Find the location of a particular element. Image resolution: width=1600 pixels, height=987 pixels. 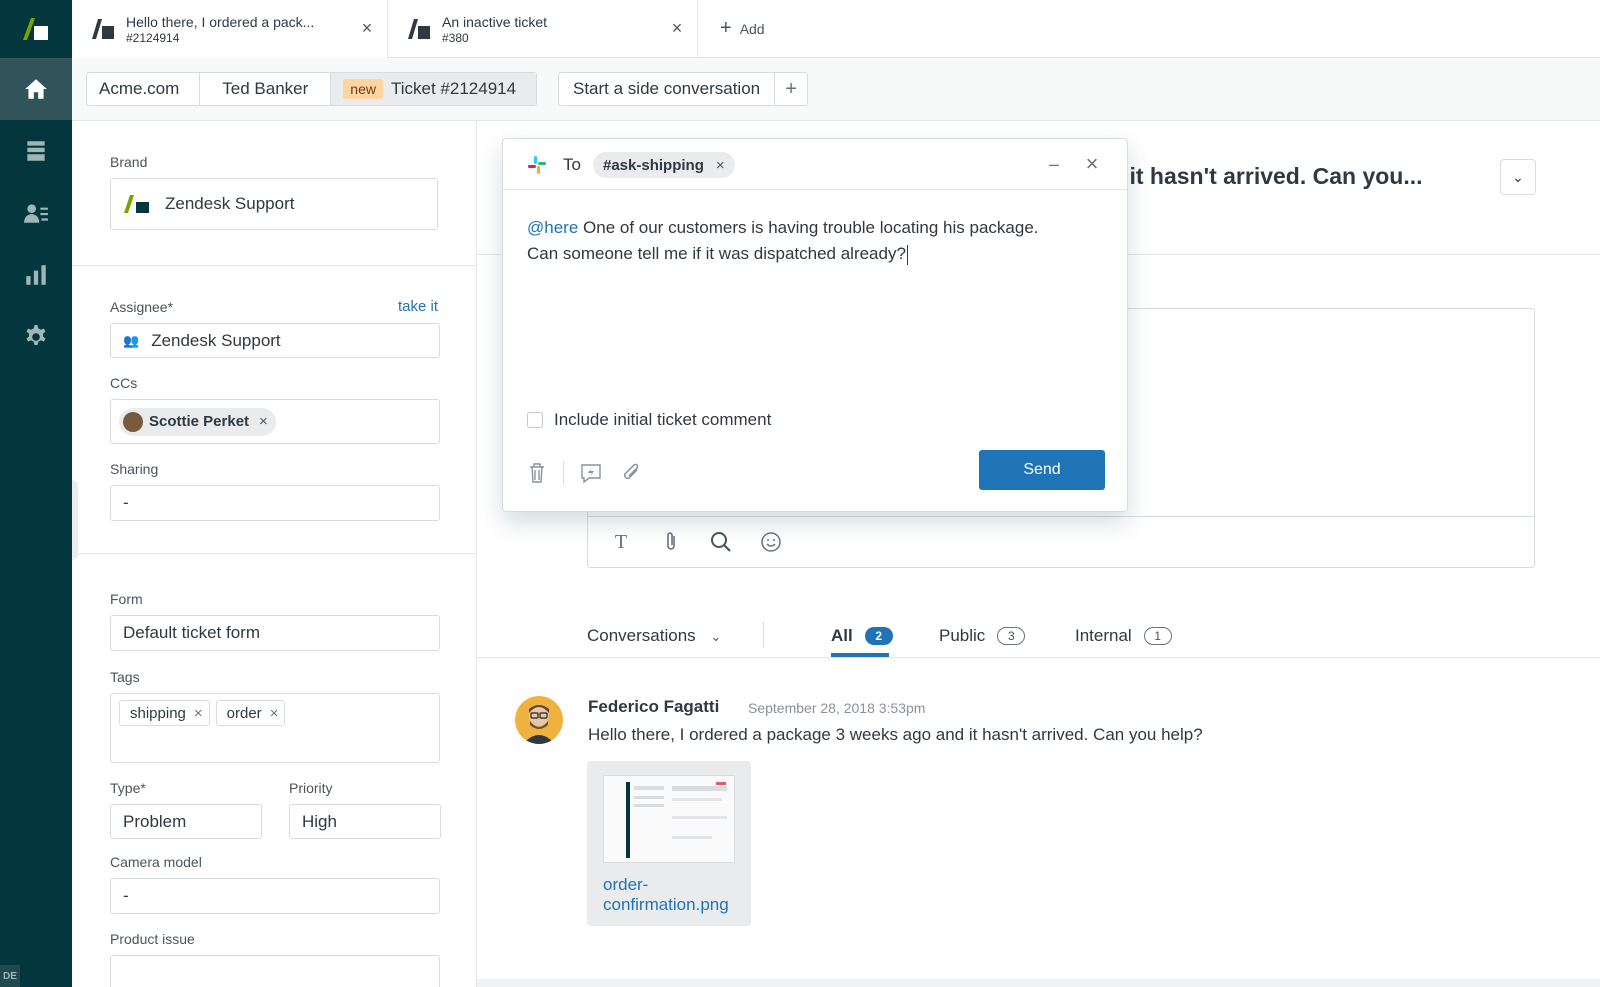

type-select: Problem is located at coordinates (186, 821).